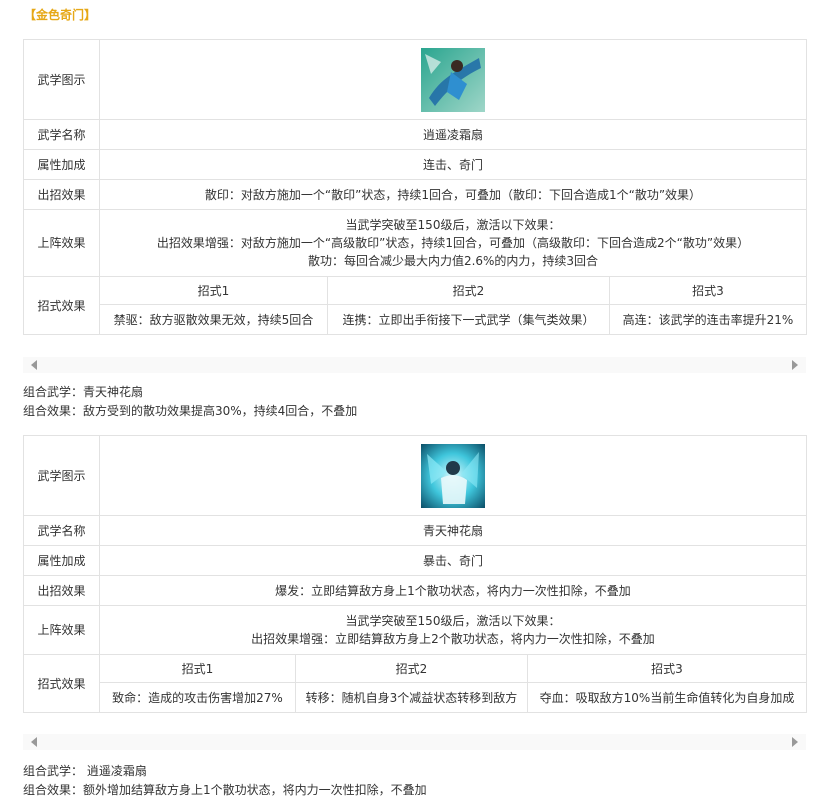 The height and width of the screenshot is (807, 816). Describe the element at coordinates (83, 392) in the screenshot. I see `combo-skill: 组合武学：青天神花扇` at that location.